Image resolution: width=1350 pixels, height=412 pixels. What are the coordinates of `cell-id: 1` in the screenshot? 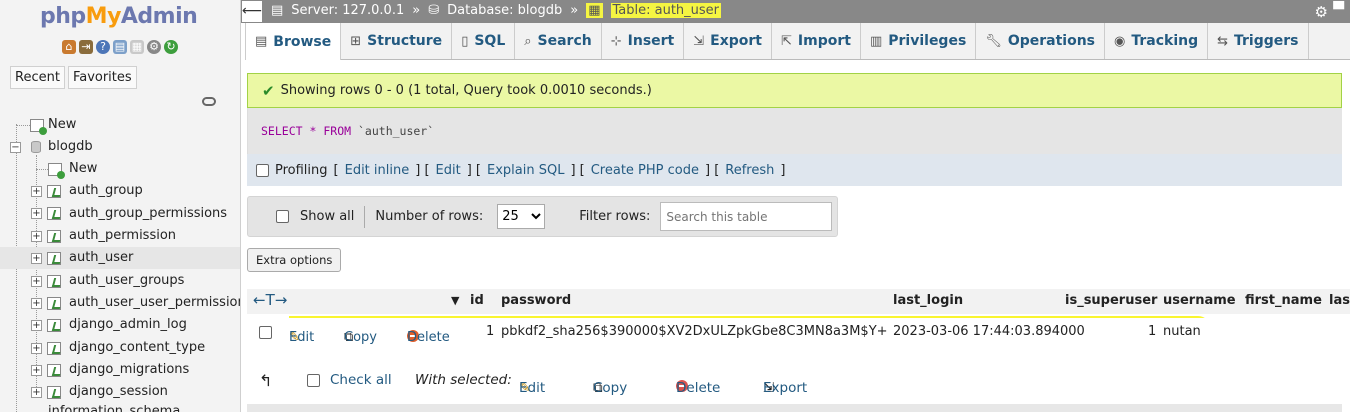 It's located at (490, 331).